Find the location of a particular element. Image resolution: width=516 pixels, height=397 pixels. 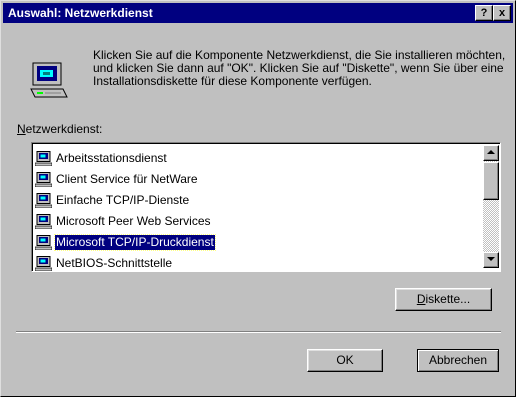

list-item-label: Microsoft Peer Web Services is located at coordinates (133, 221).